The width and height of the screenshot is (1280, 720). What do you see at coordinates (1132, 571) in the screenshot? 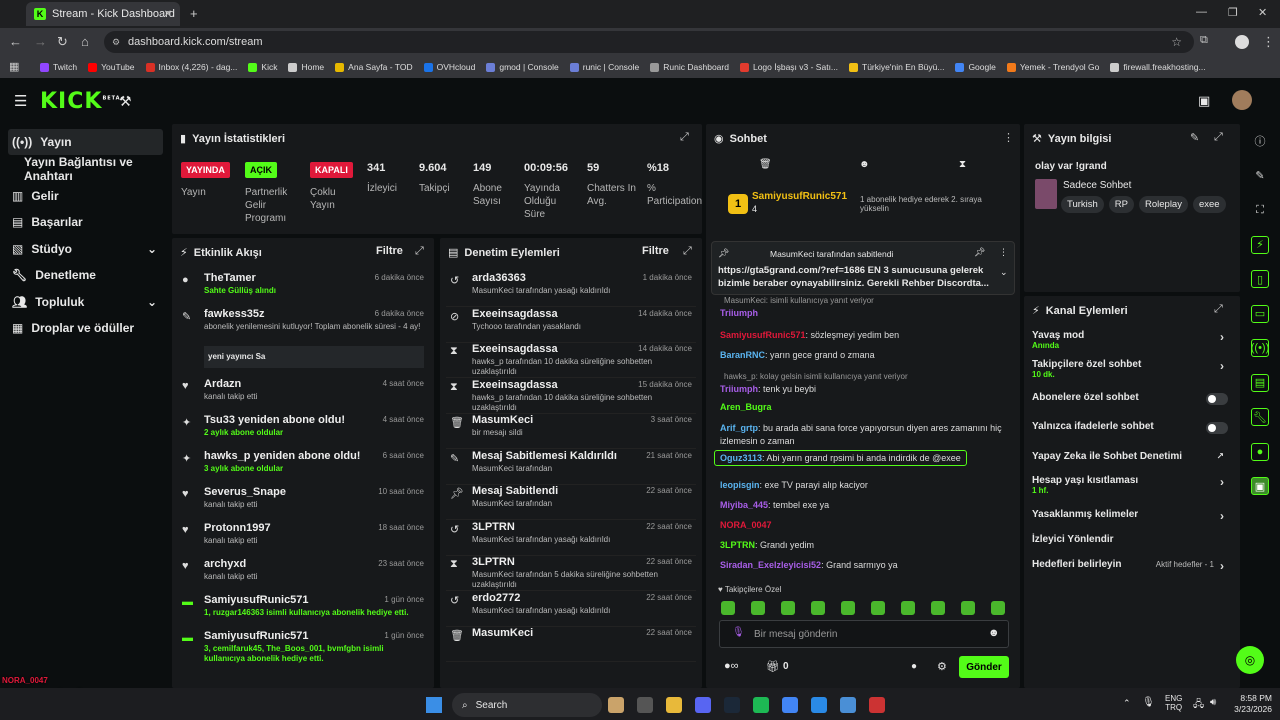
I see `channel-action-item: Hedefleri belirleyin Aktif hedefler - 1 ›` at bounding box center [1132, 571].